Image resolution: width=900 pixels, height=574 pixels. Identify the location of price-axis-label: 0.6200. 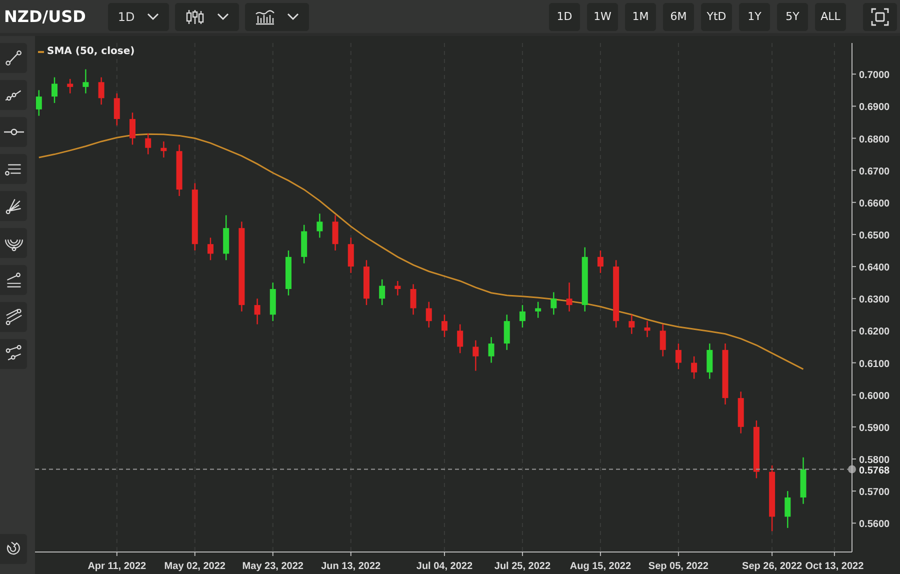
(874, 332).